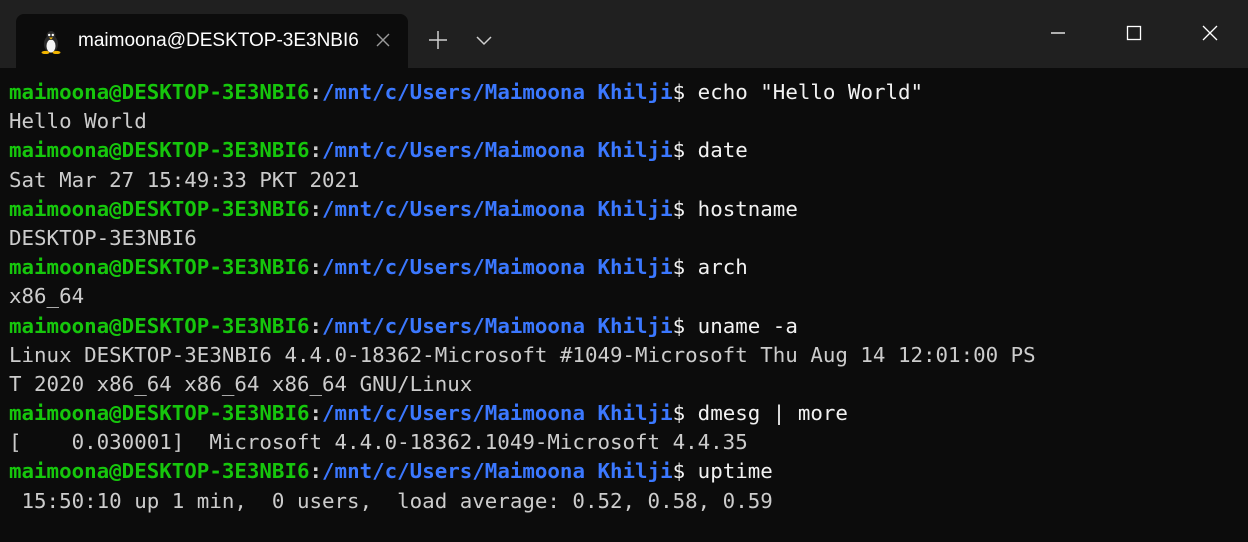 The height and width of the screenshot is (542, 1248). Describe the element at coordinates (628, 296) in the screenshot. I see `output-line: x86_64` at that location.